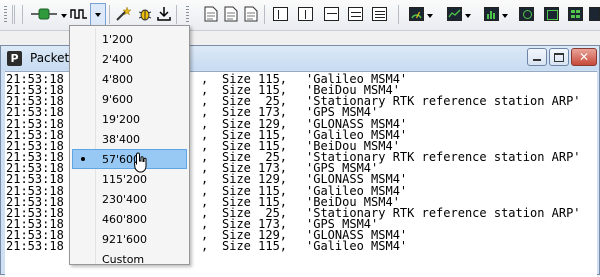 The height and width of the screenshot is (277, 600). Describe the element at coordinates (44, 14) in the screenshot. I see `connect-icon` at that location.